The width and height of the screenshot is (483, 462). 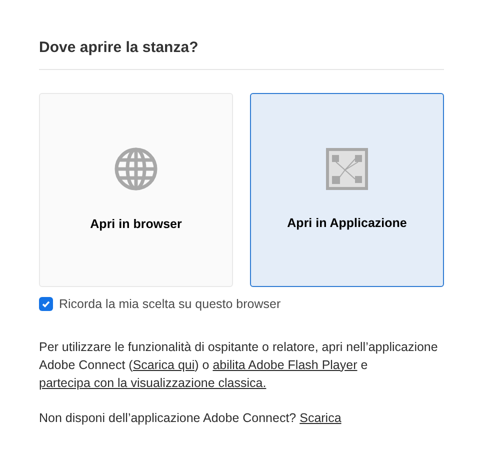 I want to click on checkbox, so click(x=46, y=304).